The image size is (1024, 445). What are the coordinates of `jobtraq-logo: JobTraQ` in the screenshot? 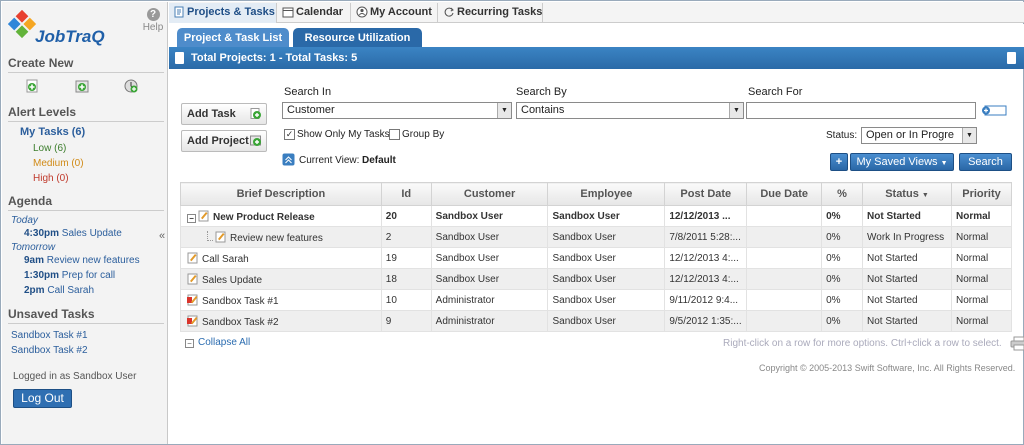 It's located at (62, 29).